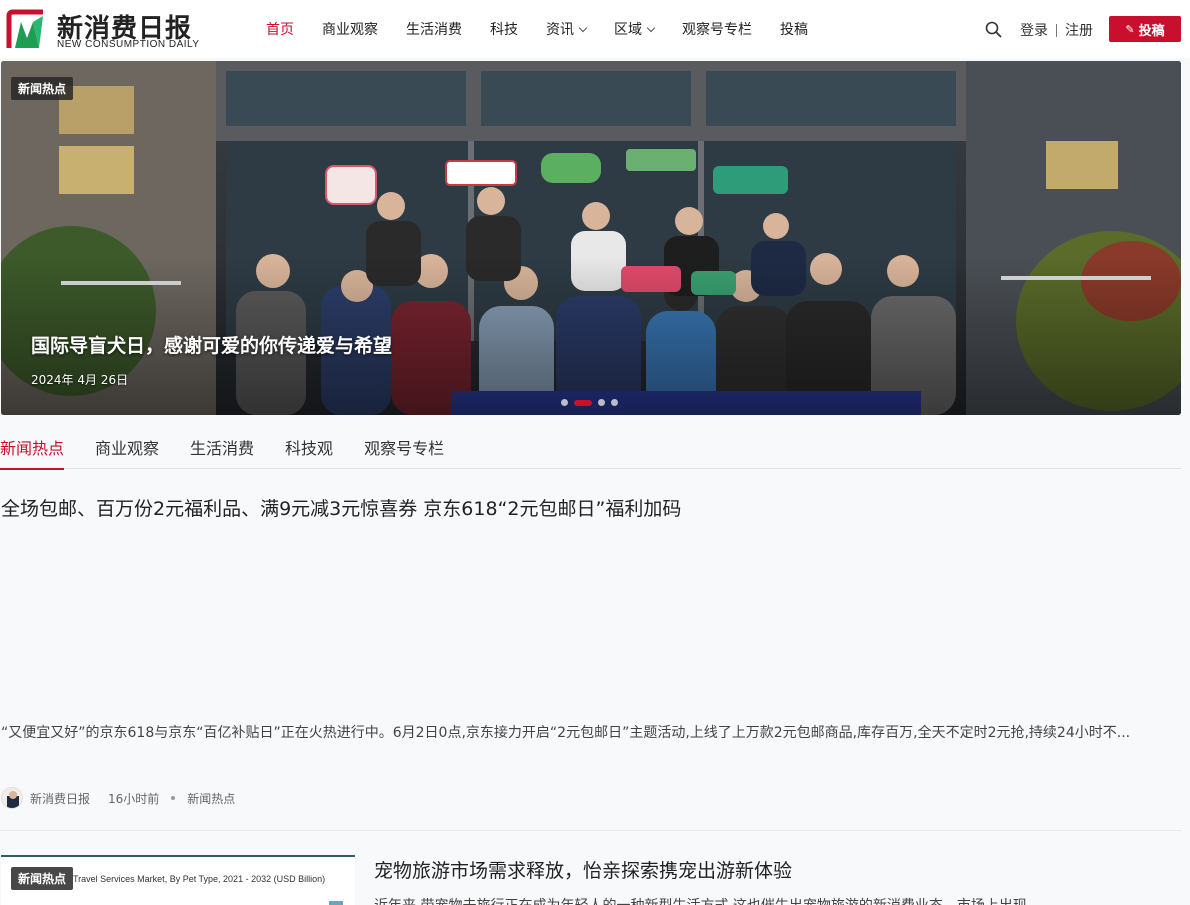  What do you see at coordinates (590, 830) in the screenshot?
I see `article-divider` at bounding box center [590, 830].